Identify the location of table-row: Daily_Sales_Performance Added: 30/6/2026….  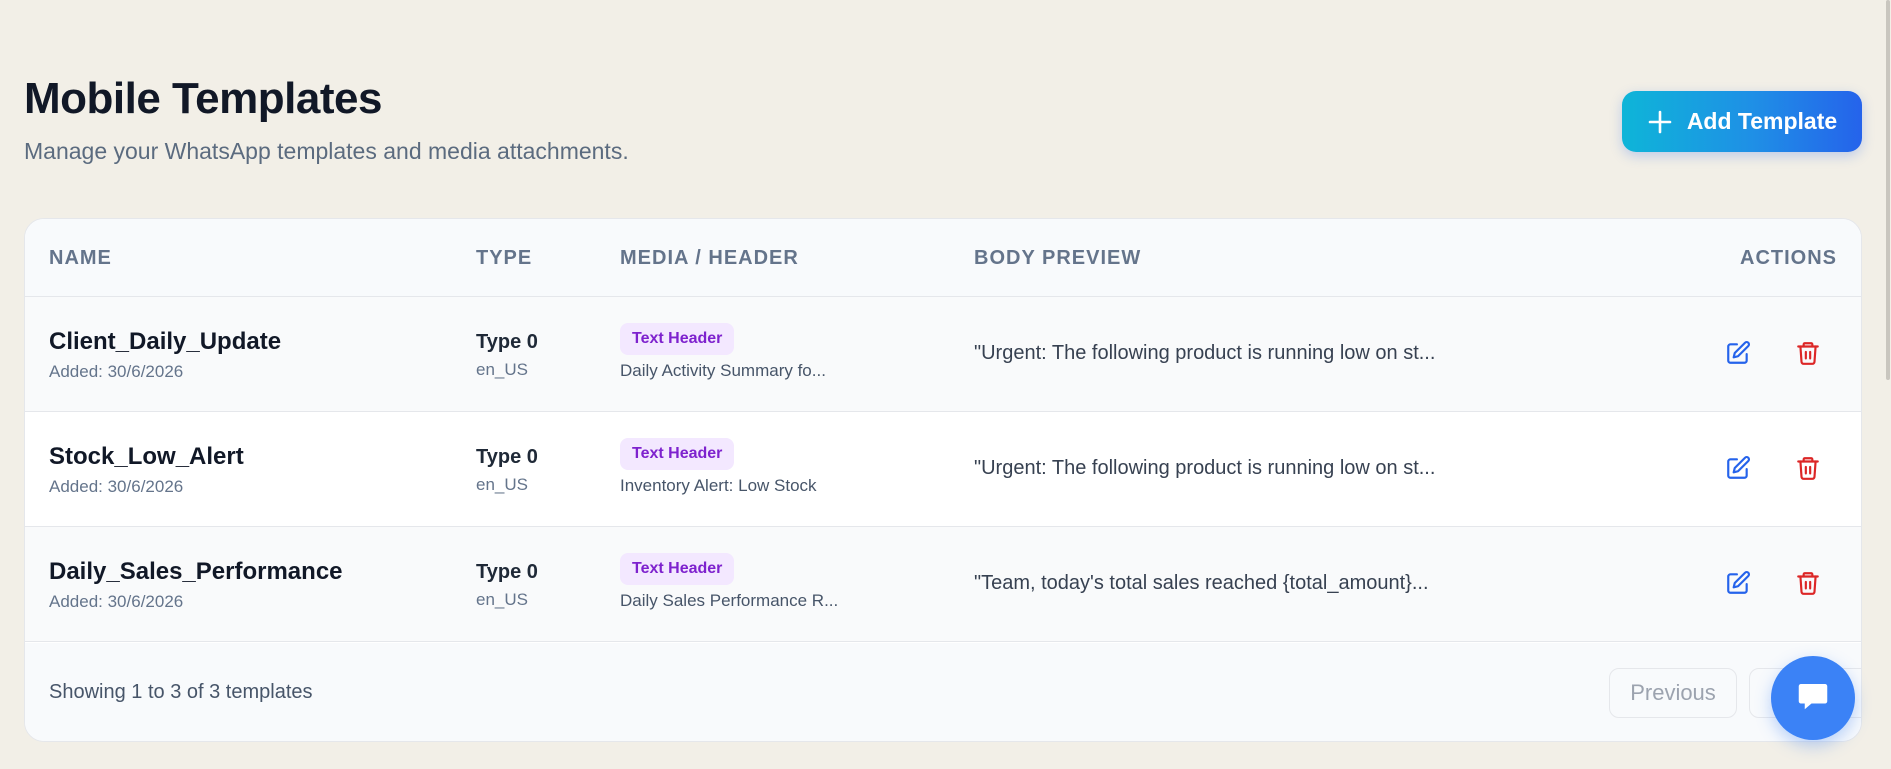
(943, 584).